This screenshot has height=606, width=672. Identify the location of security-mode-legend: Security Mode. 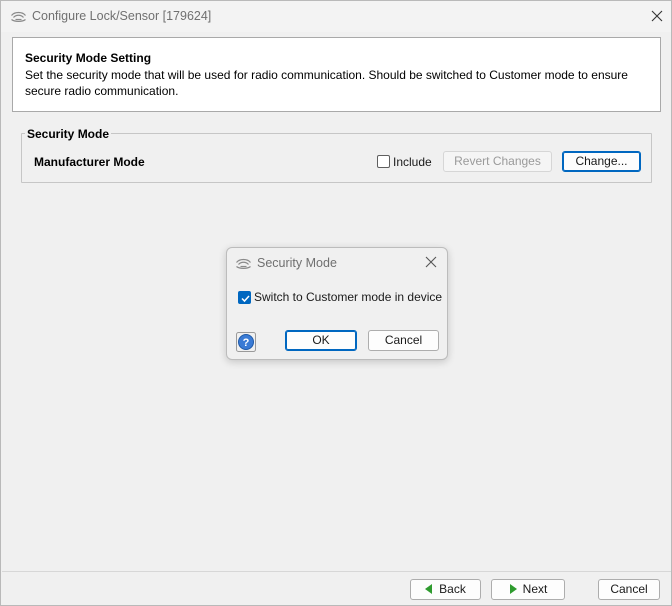
(68, 134).